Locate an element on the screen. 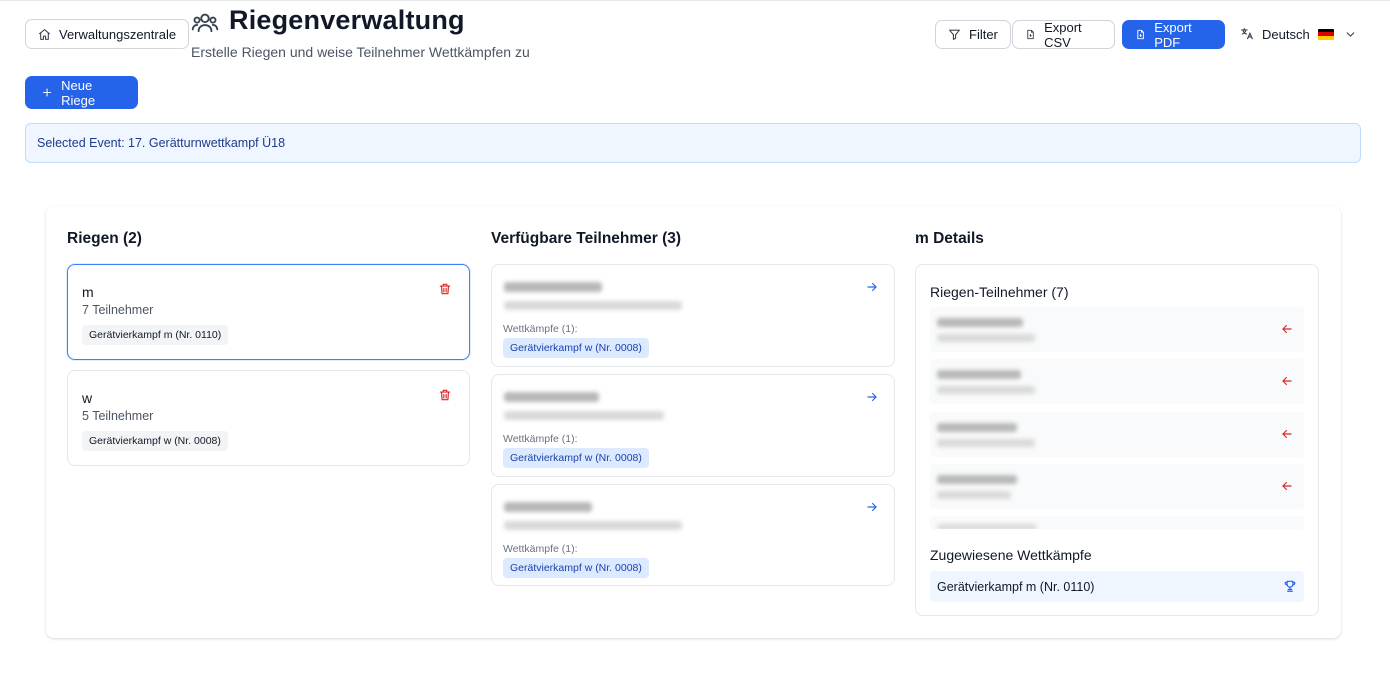 This screenshot has height=684, width=1390. new-riege-label: Neue Riege is located at coordinates (78, 92).